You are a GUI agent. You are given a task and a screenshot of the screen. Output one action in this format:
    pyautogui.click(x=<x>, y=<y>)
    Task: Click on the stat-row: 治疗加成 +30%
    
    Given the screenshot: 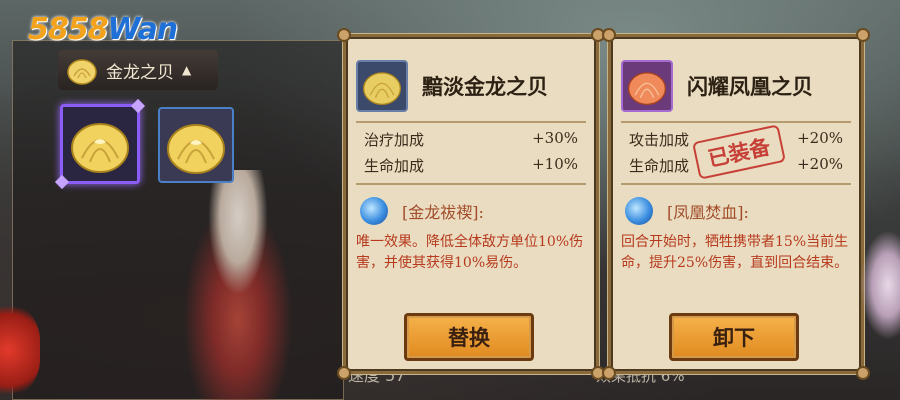 What is the action you would take?
    pyautogui.click(x=471, y=139)
    